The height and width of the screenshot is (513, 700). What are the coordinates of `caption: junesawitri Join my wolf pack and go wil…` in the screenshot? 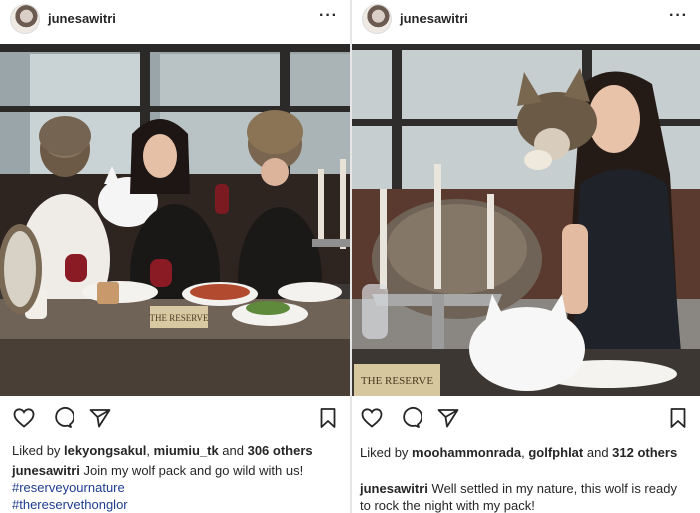 It's located at (177, 487).